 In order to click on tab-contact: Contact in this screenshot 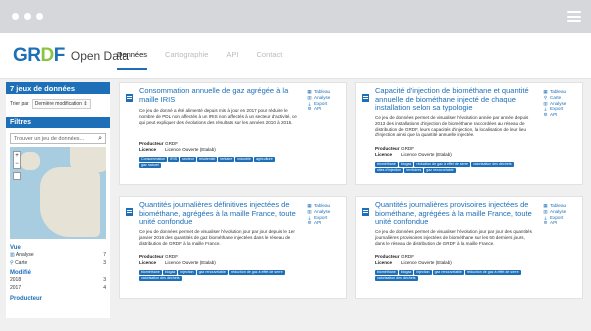, I will do `click(269, 60)`.